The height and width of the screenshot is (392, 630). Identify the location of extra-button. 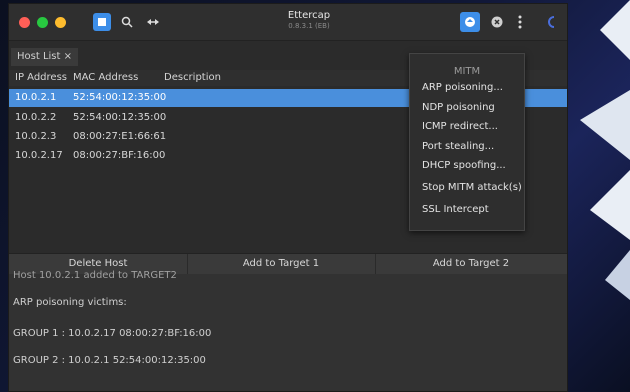
(551, 22).